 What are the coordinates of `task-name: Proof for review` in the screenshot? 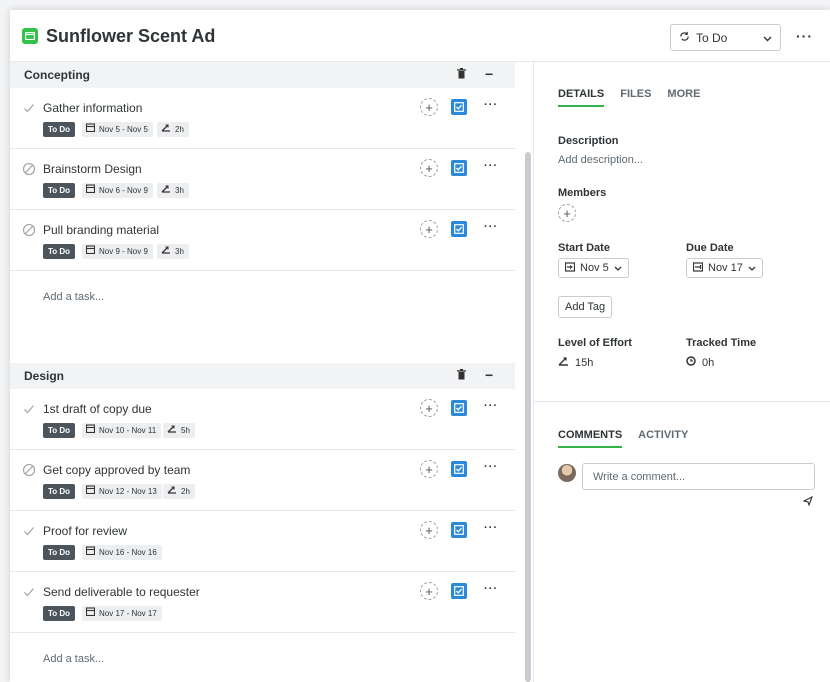 It's located at (85, 531).